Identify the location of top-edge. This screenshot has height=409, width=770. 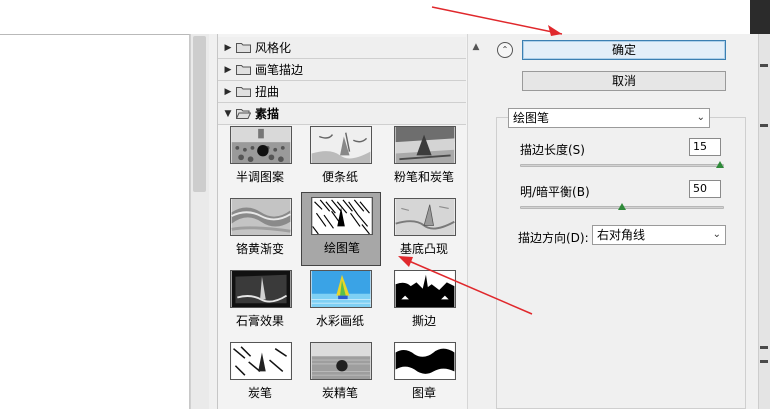
(760, 17).